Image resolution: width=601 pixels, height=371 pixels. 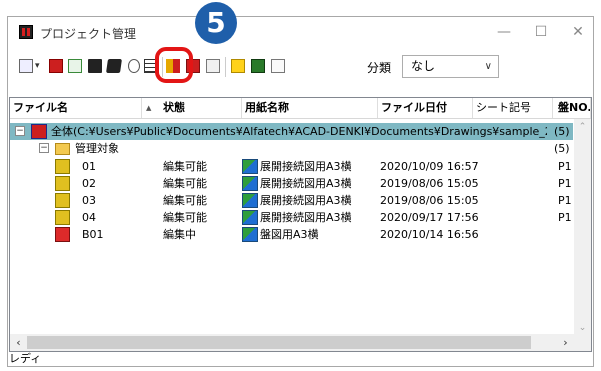 I want to click on edit-icon, so click(x=238, y=66).